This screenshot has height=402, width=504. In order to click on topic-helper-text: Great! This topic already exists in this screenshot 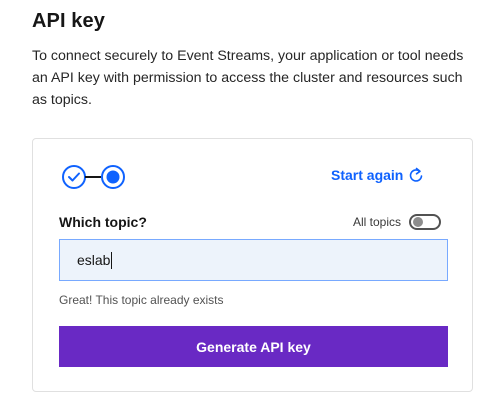, I will do `click(141, 300)`.